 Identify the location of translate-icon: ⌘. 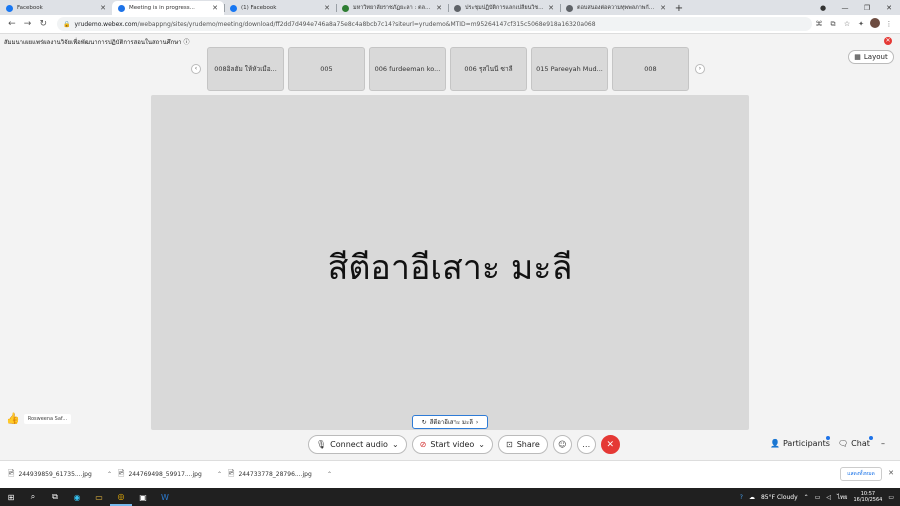
(819, 24).